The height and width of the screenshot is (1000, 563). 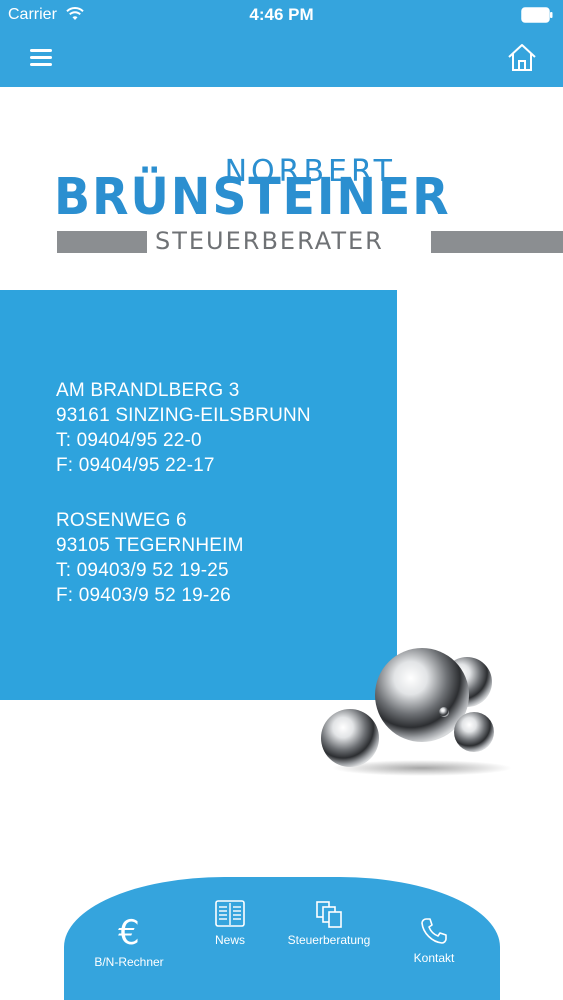 What do you see at coordinates (150, 545) in the screenshot?
I see `address-city: 93105 TEGERNHEIM` at bounding box center [150, 545].